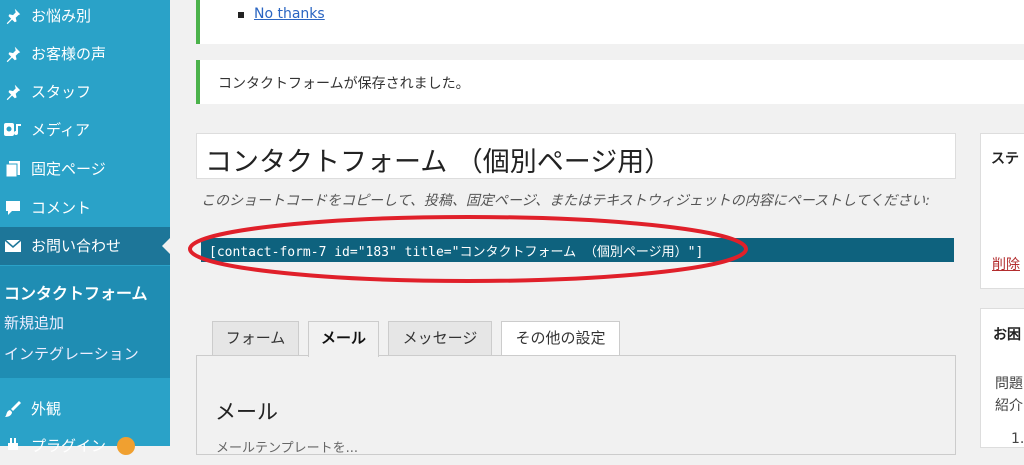  Describe the element at coordinates (13, 208) in the screenshot. I see `comment-icon` at that location.